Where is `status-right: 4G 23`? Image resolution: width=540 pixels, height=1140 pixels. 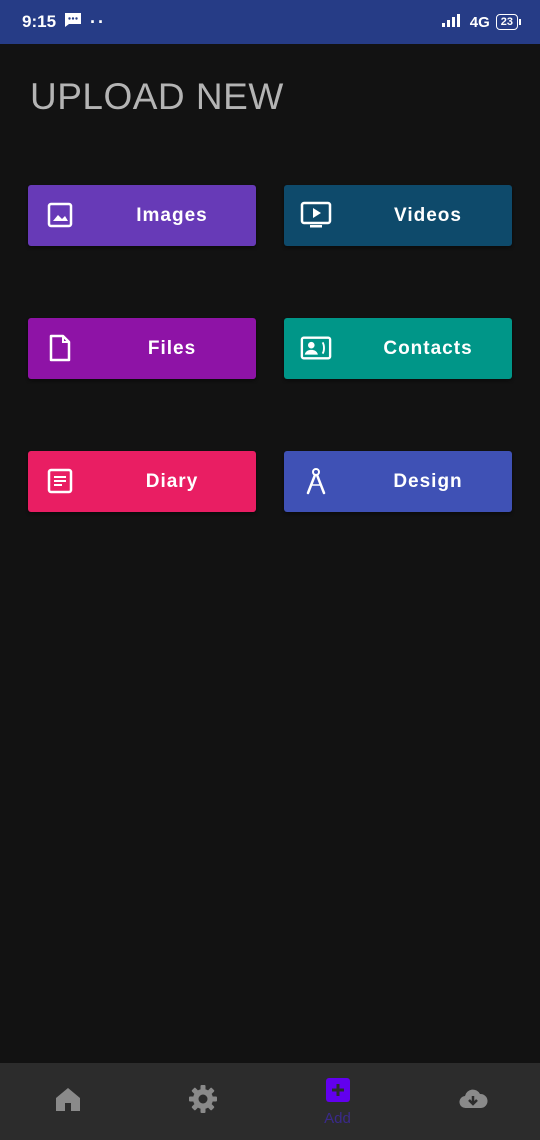 status-right: 4G 23 is located at coordinates (481, 22).